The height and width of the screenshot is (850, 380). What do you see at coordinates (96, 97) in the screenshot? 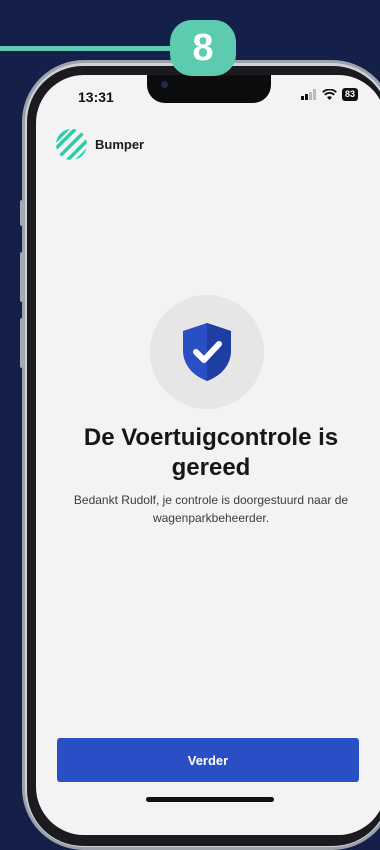
I see `status-time: 13:31` at bounding box center [96, 97].